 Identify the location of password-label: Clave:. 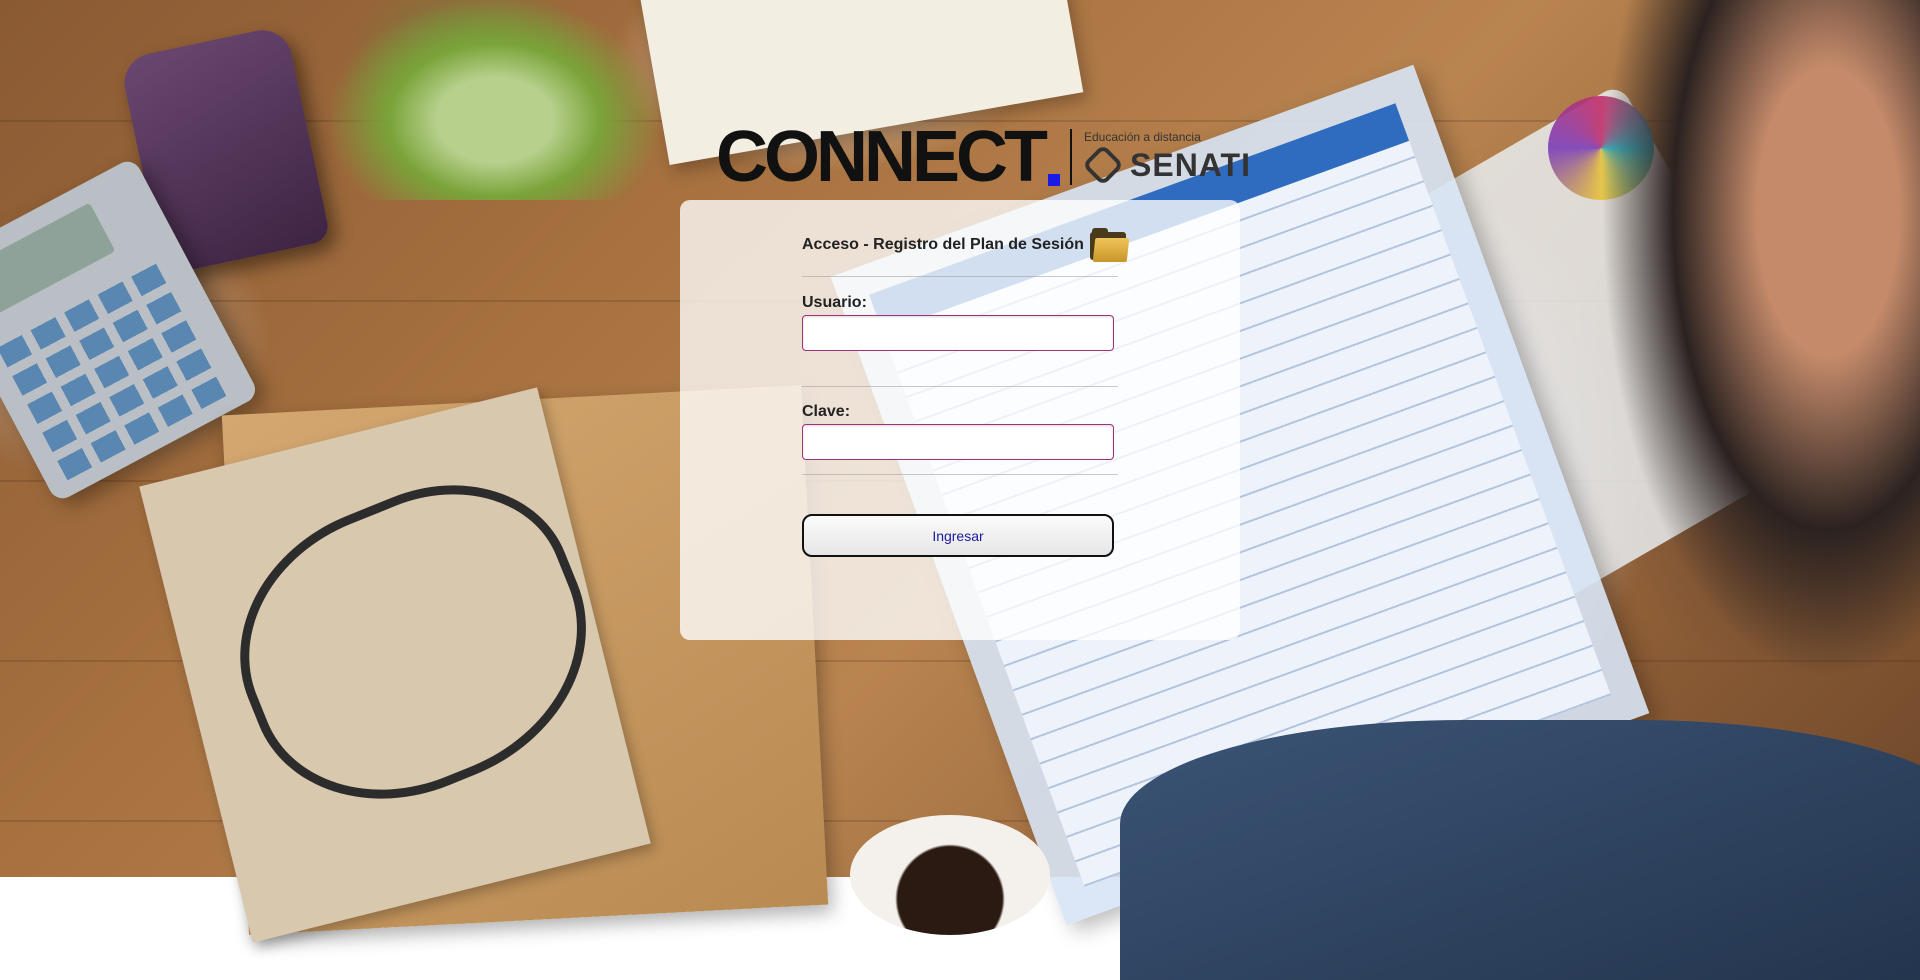
(826, 411).